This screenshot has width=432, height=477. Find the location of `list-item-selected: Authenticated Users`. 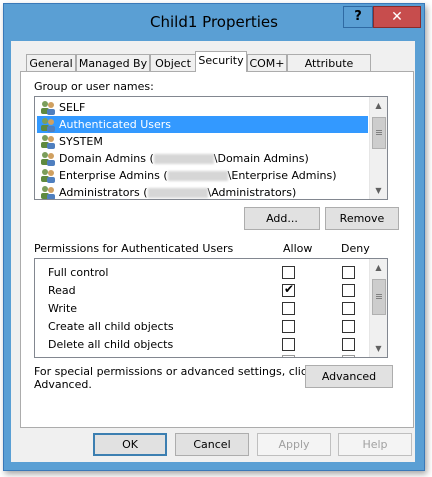

list-item-selected: Authenticated Users is located at coordinates (202, 124).